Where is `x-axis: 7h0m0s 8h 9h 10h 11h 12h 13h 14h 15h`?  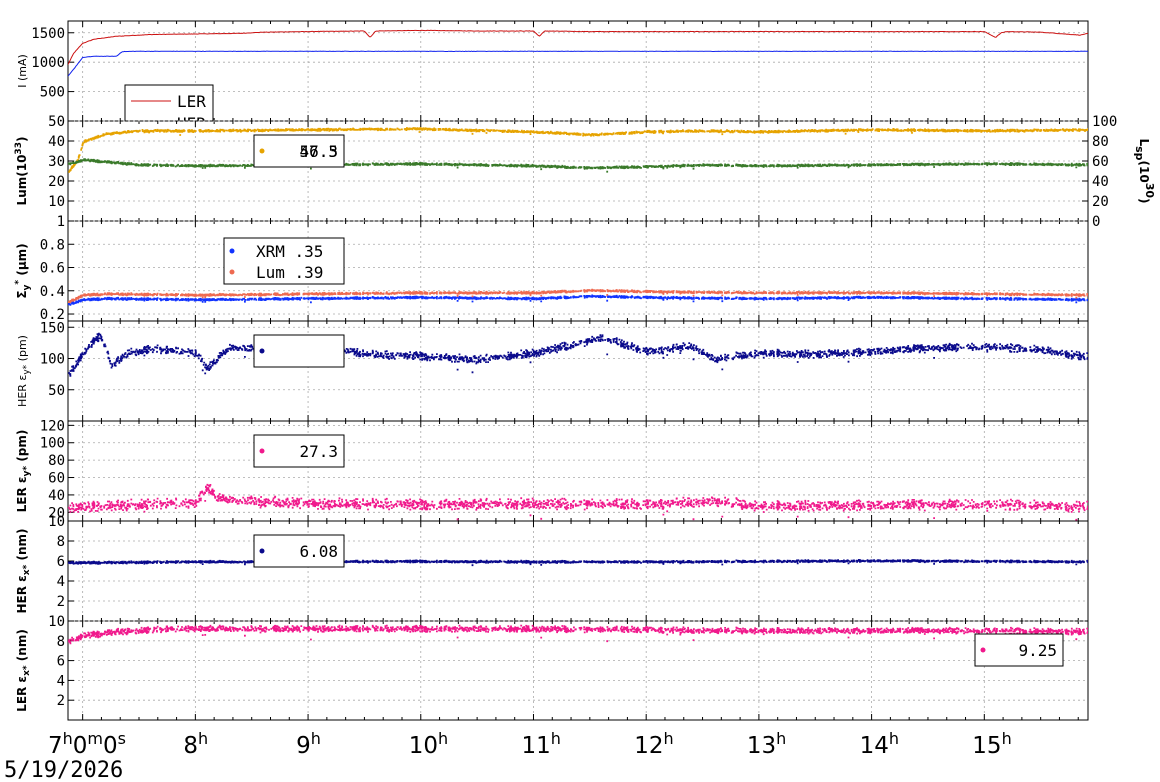 x-axis: 7h0m0s 8h 9h 10h 11h 12h 13h 14h 15h is located at coordinates (530, 744).